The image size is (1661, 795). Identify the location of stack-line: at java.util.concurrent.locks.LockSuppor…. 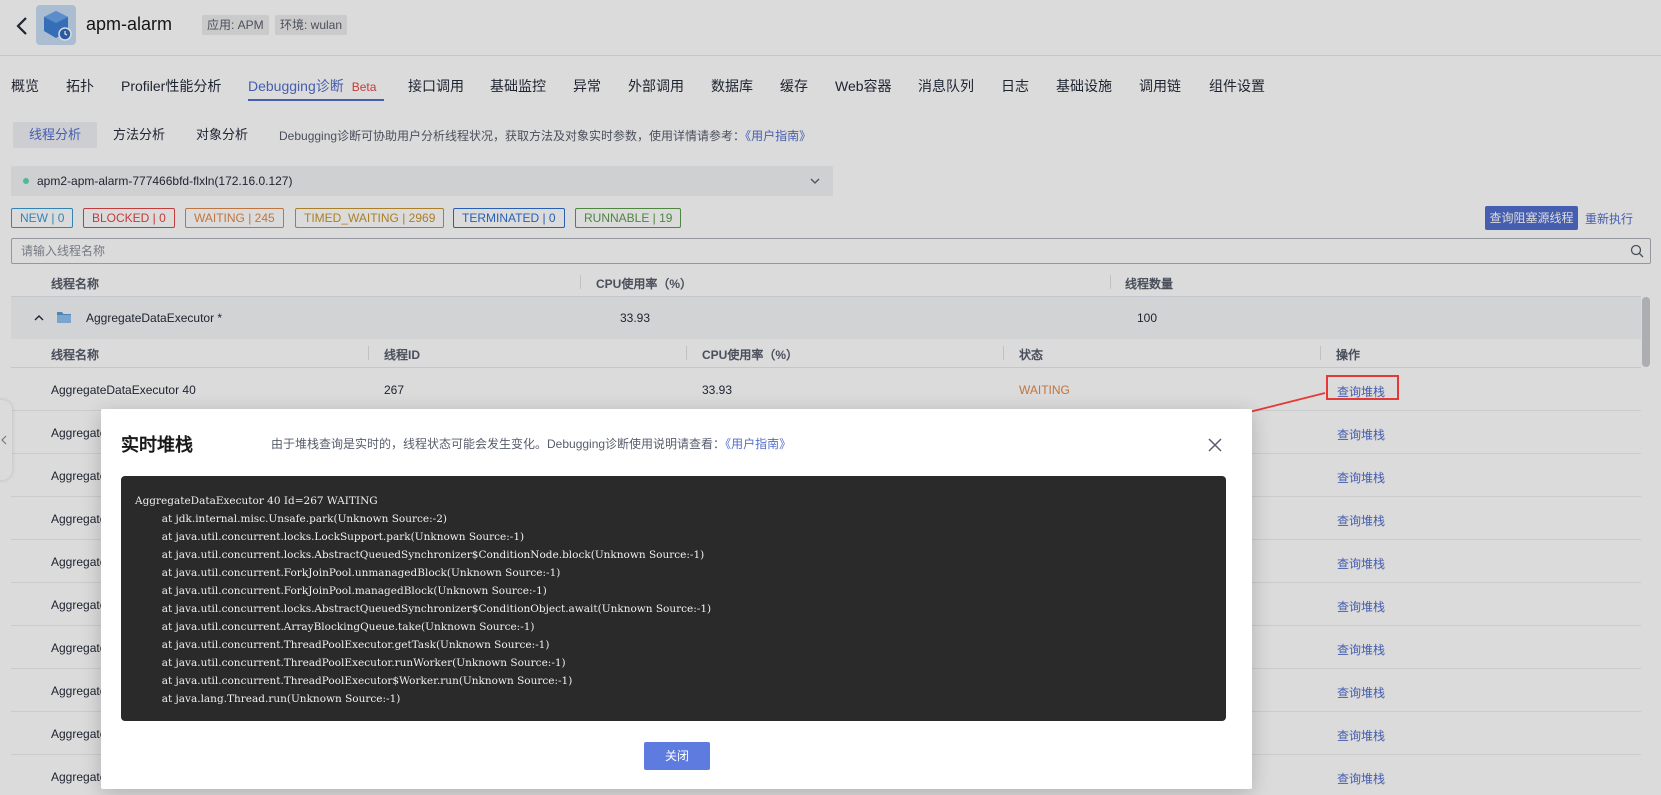
(330, 537).